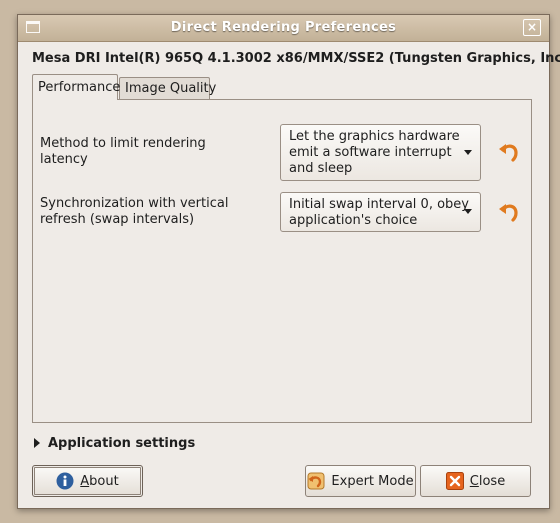 The width and height of the screenshot is (560, 523). Describe the element at coordinates (374, 136) in the screenshot. I see `latency-value-line1: Let the graphics hardware` at that location.